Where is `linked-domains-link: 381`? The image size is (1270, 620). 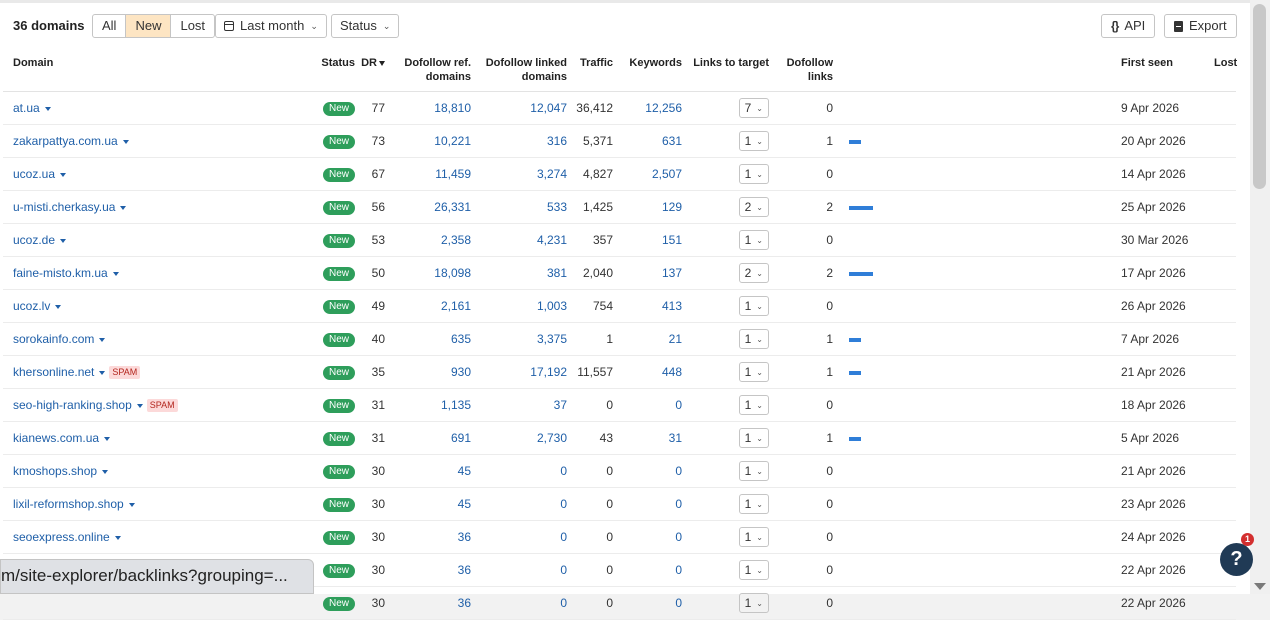 linked-domains-link: 381 is located at coordinates (557, 273).